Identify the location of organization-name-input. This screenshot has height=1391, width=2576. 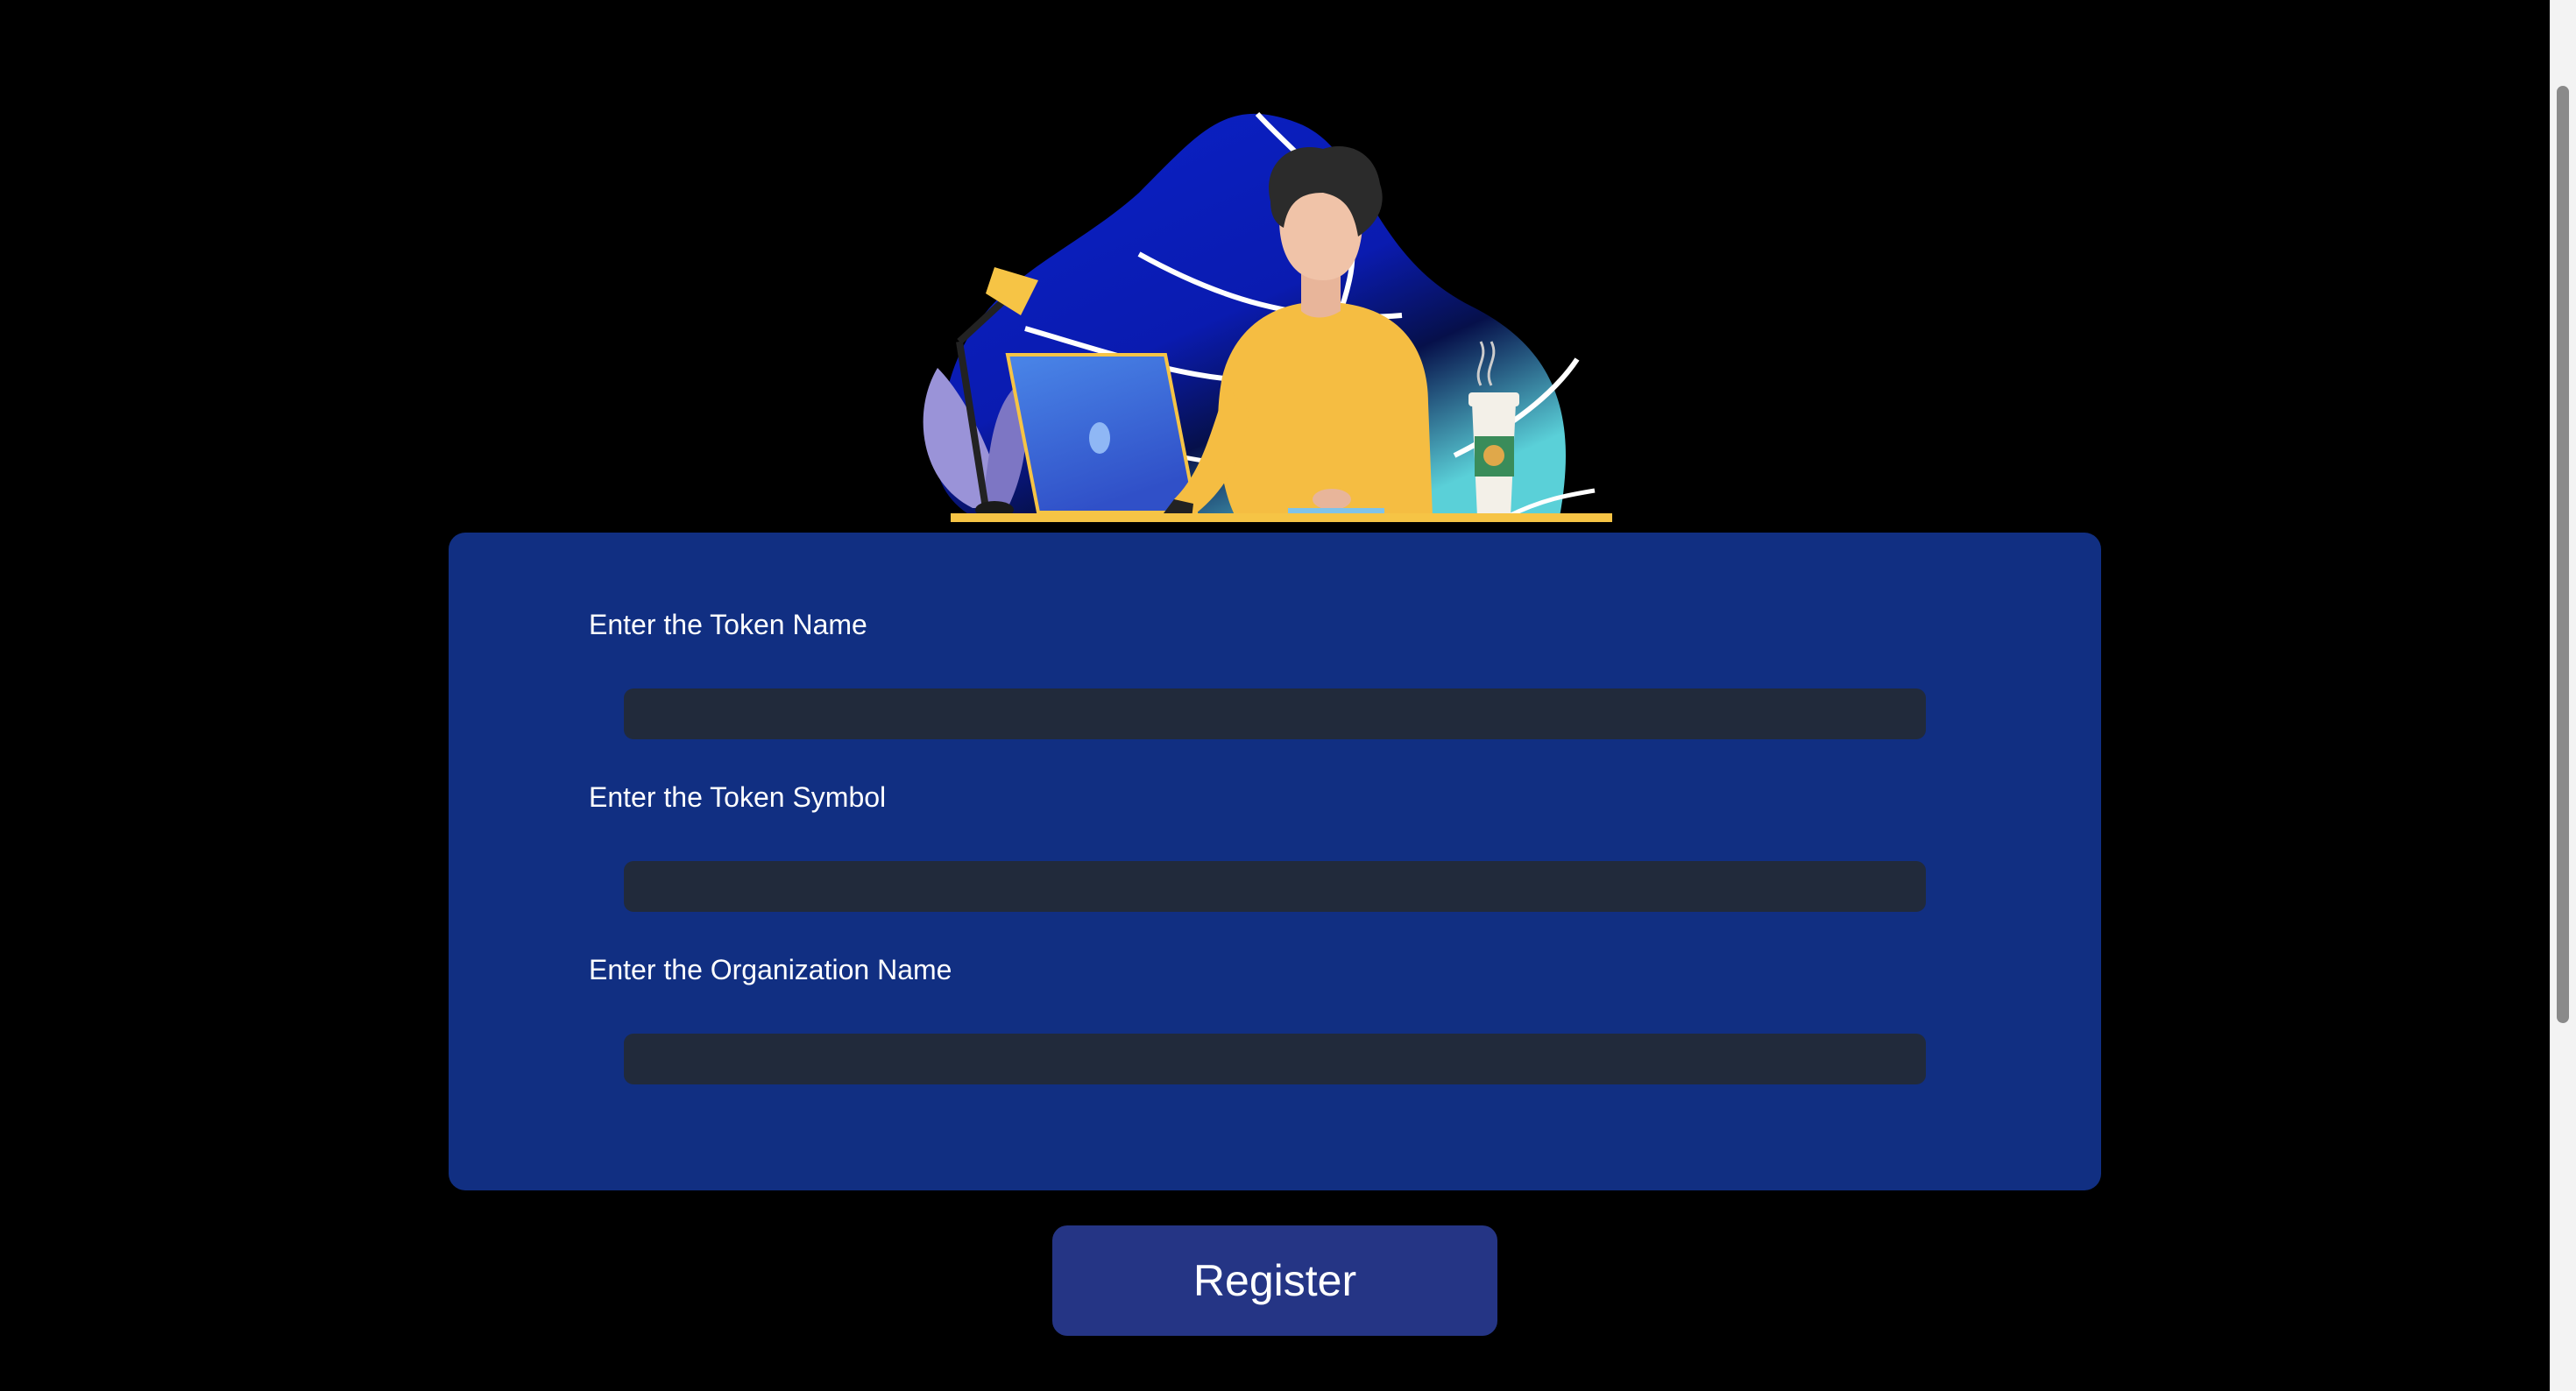
(1275, 1059).